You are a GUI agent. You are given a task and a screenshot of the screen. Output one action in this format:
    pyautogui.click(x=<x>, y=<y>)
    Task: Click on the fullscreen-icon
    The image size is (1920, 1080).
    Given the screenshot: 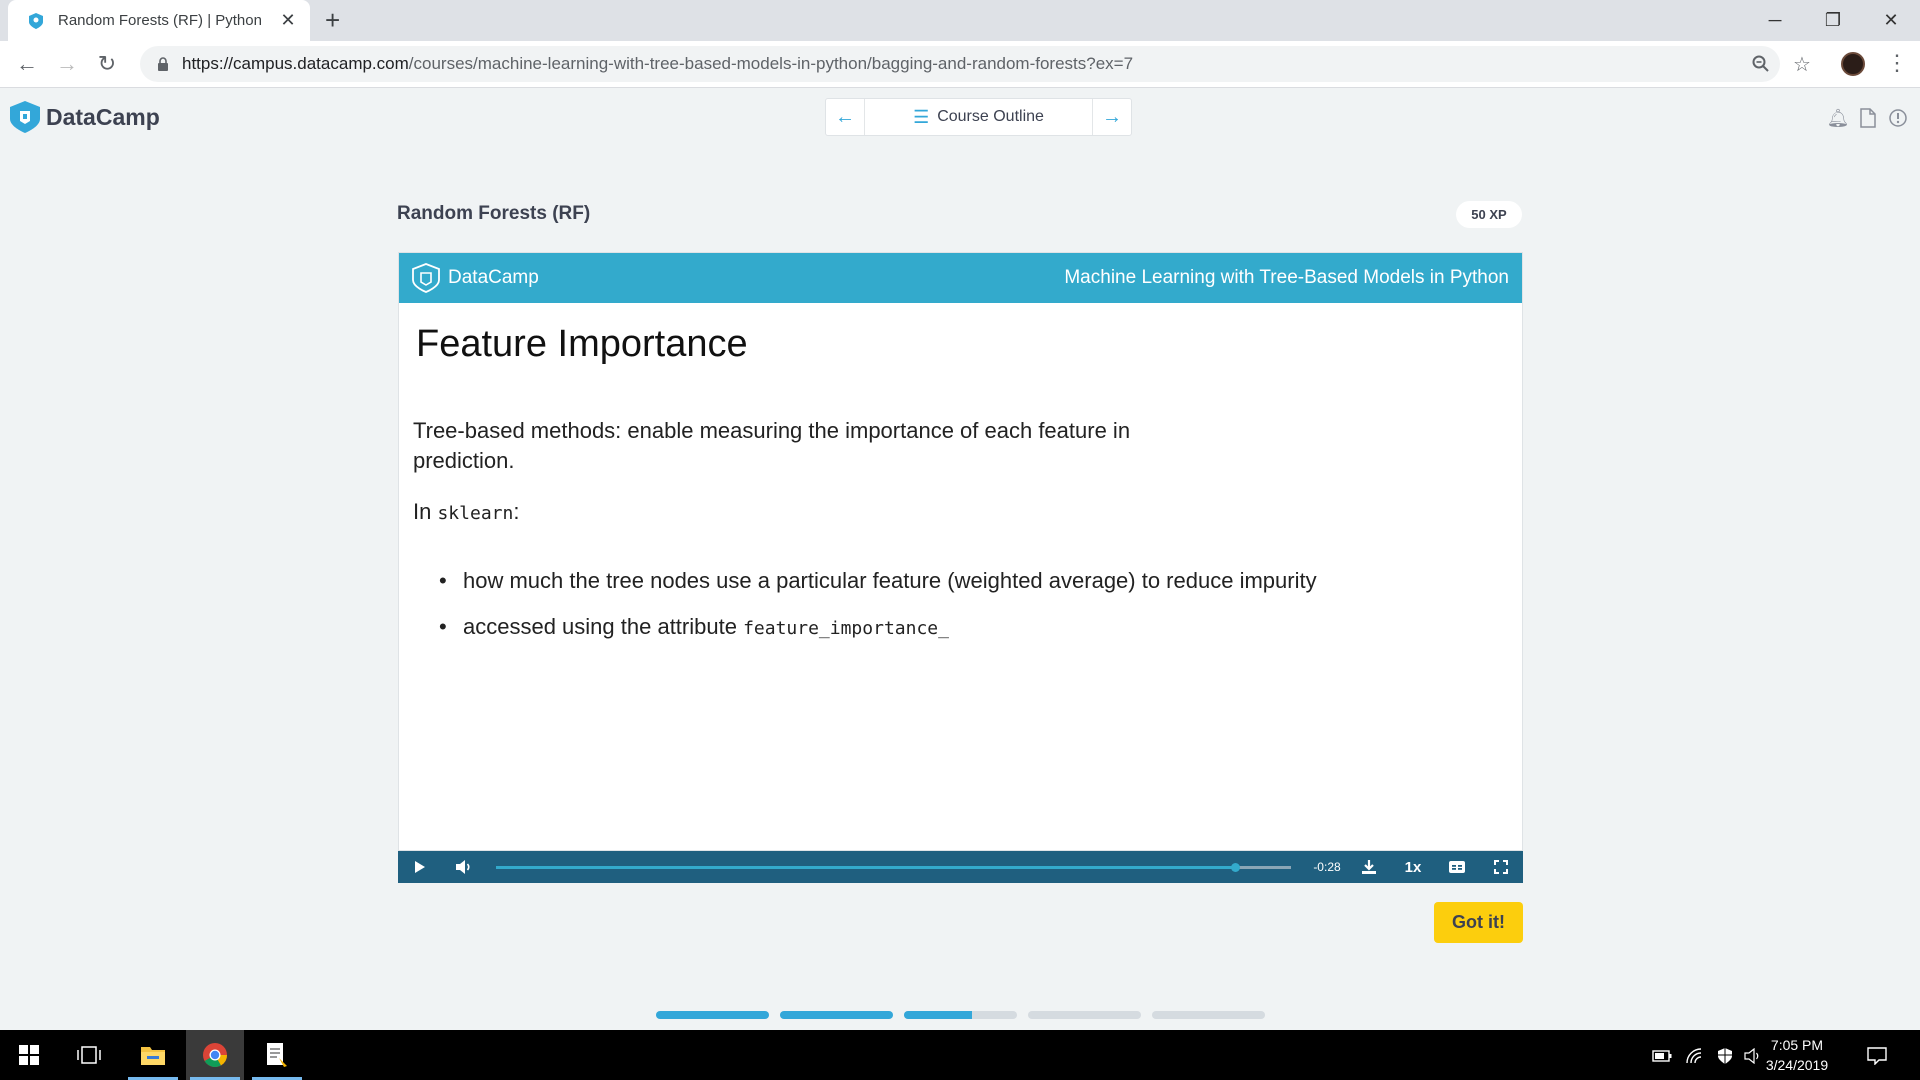 What is the action you would take?
    pyautogui.click(x=1501, y=867)
    